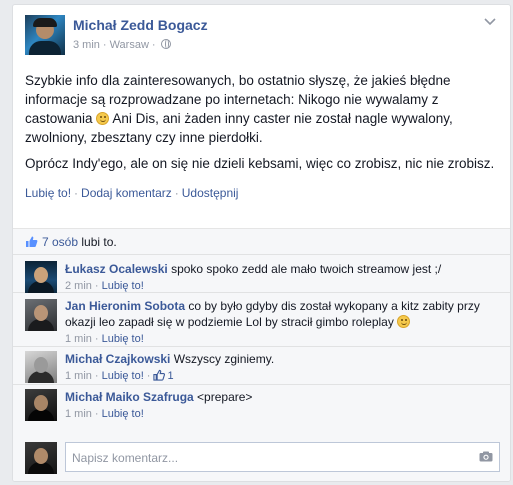 The width and height of the screenshot is (513, 485). What do you see at coordinates (86, 45) in the screenshot?
I see `post-time: 3 min` at bounding box center [86, 45].